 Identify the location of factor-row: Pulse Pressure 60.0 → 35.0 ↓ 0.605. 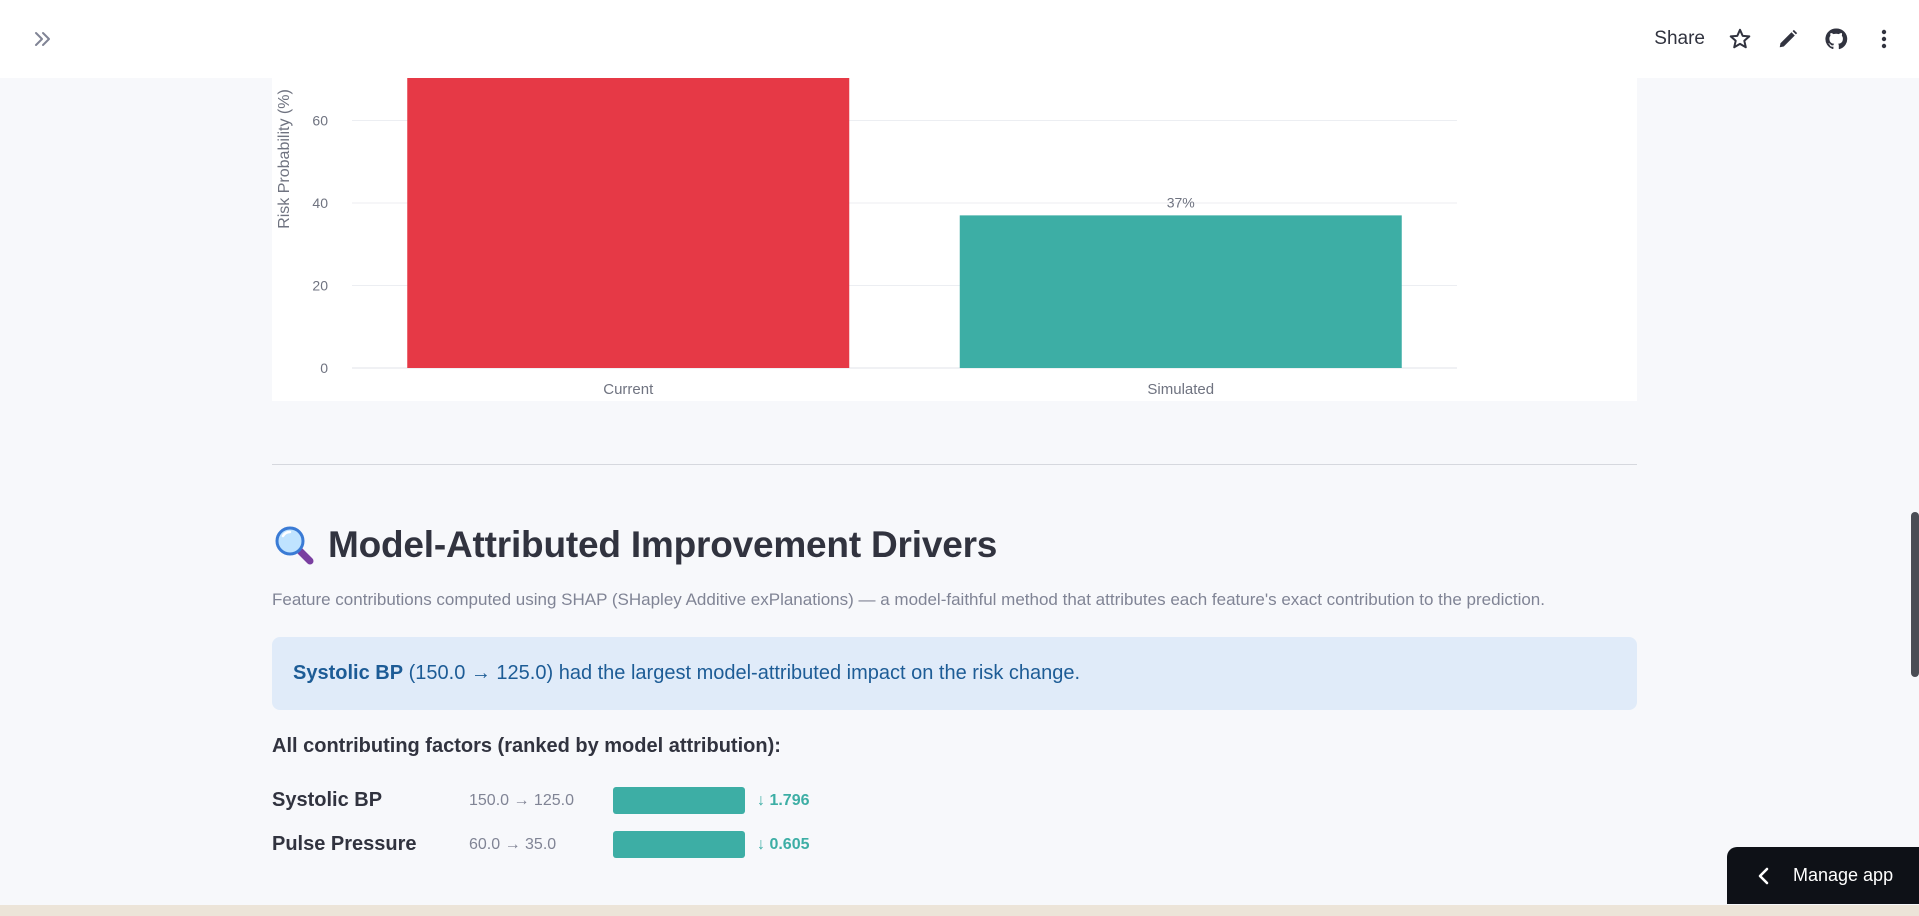
(622, 845).